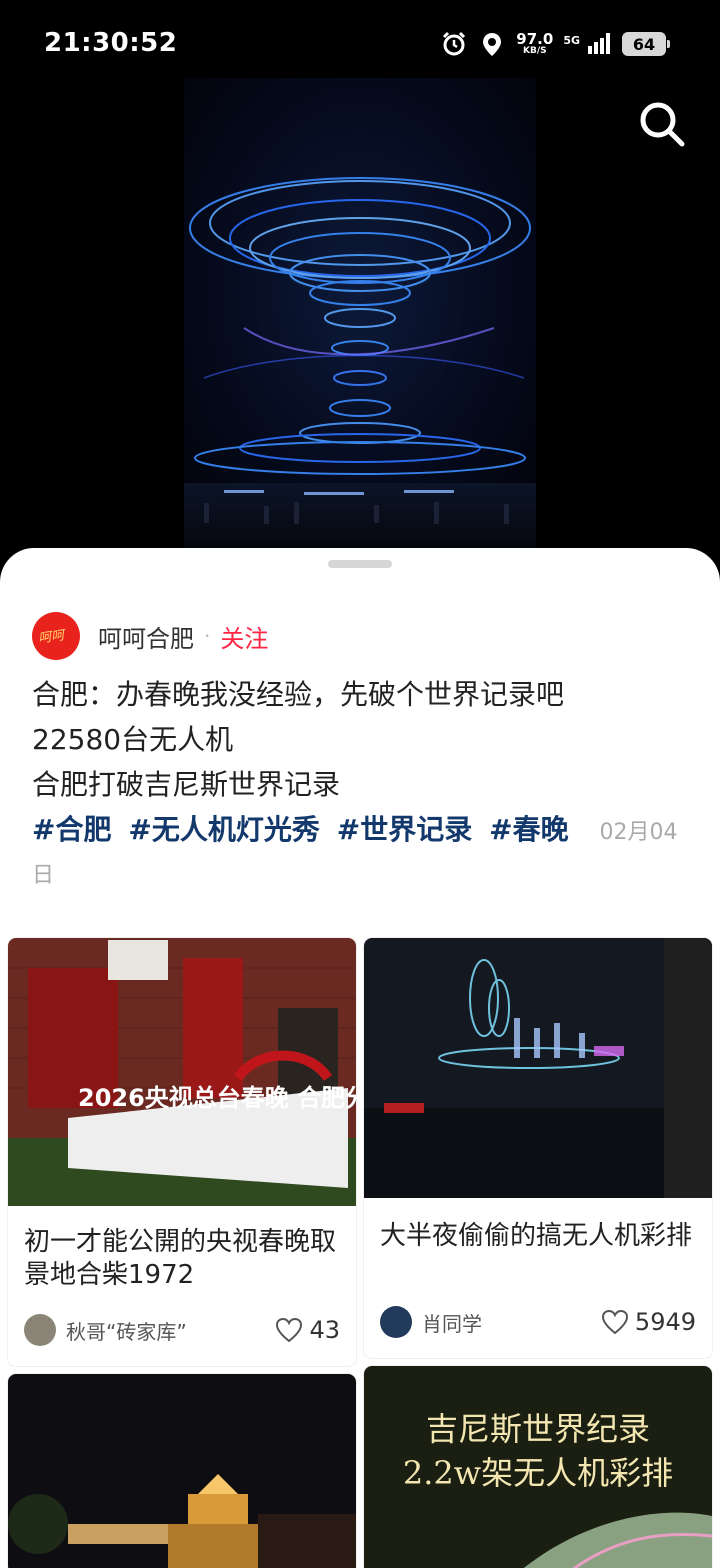 The width and height of the screenshot is (720, 1568). I want to click on card-author: 肖同学, so click(511, 1322).